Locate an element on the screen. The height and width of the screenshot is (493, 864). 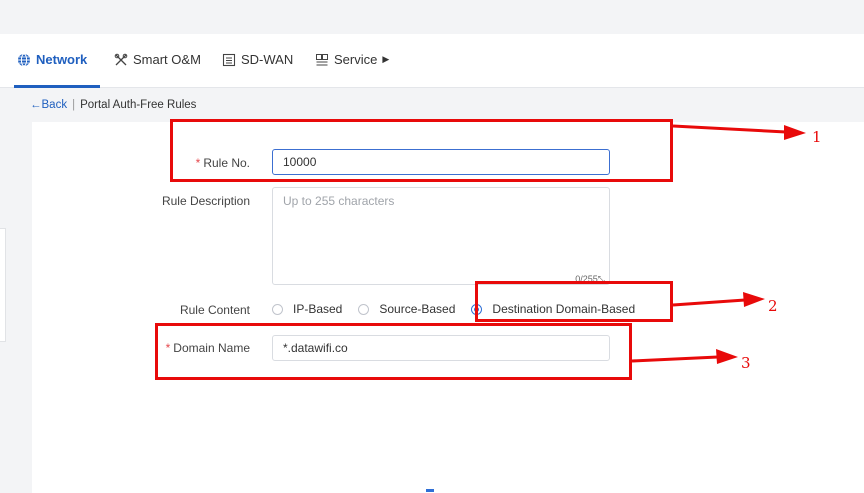
annotation-arrows is located at coordinates (718, 244).